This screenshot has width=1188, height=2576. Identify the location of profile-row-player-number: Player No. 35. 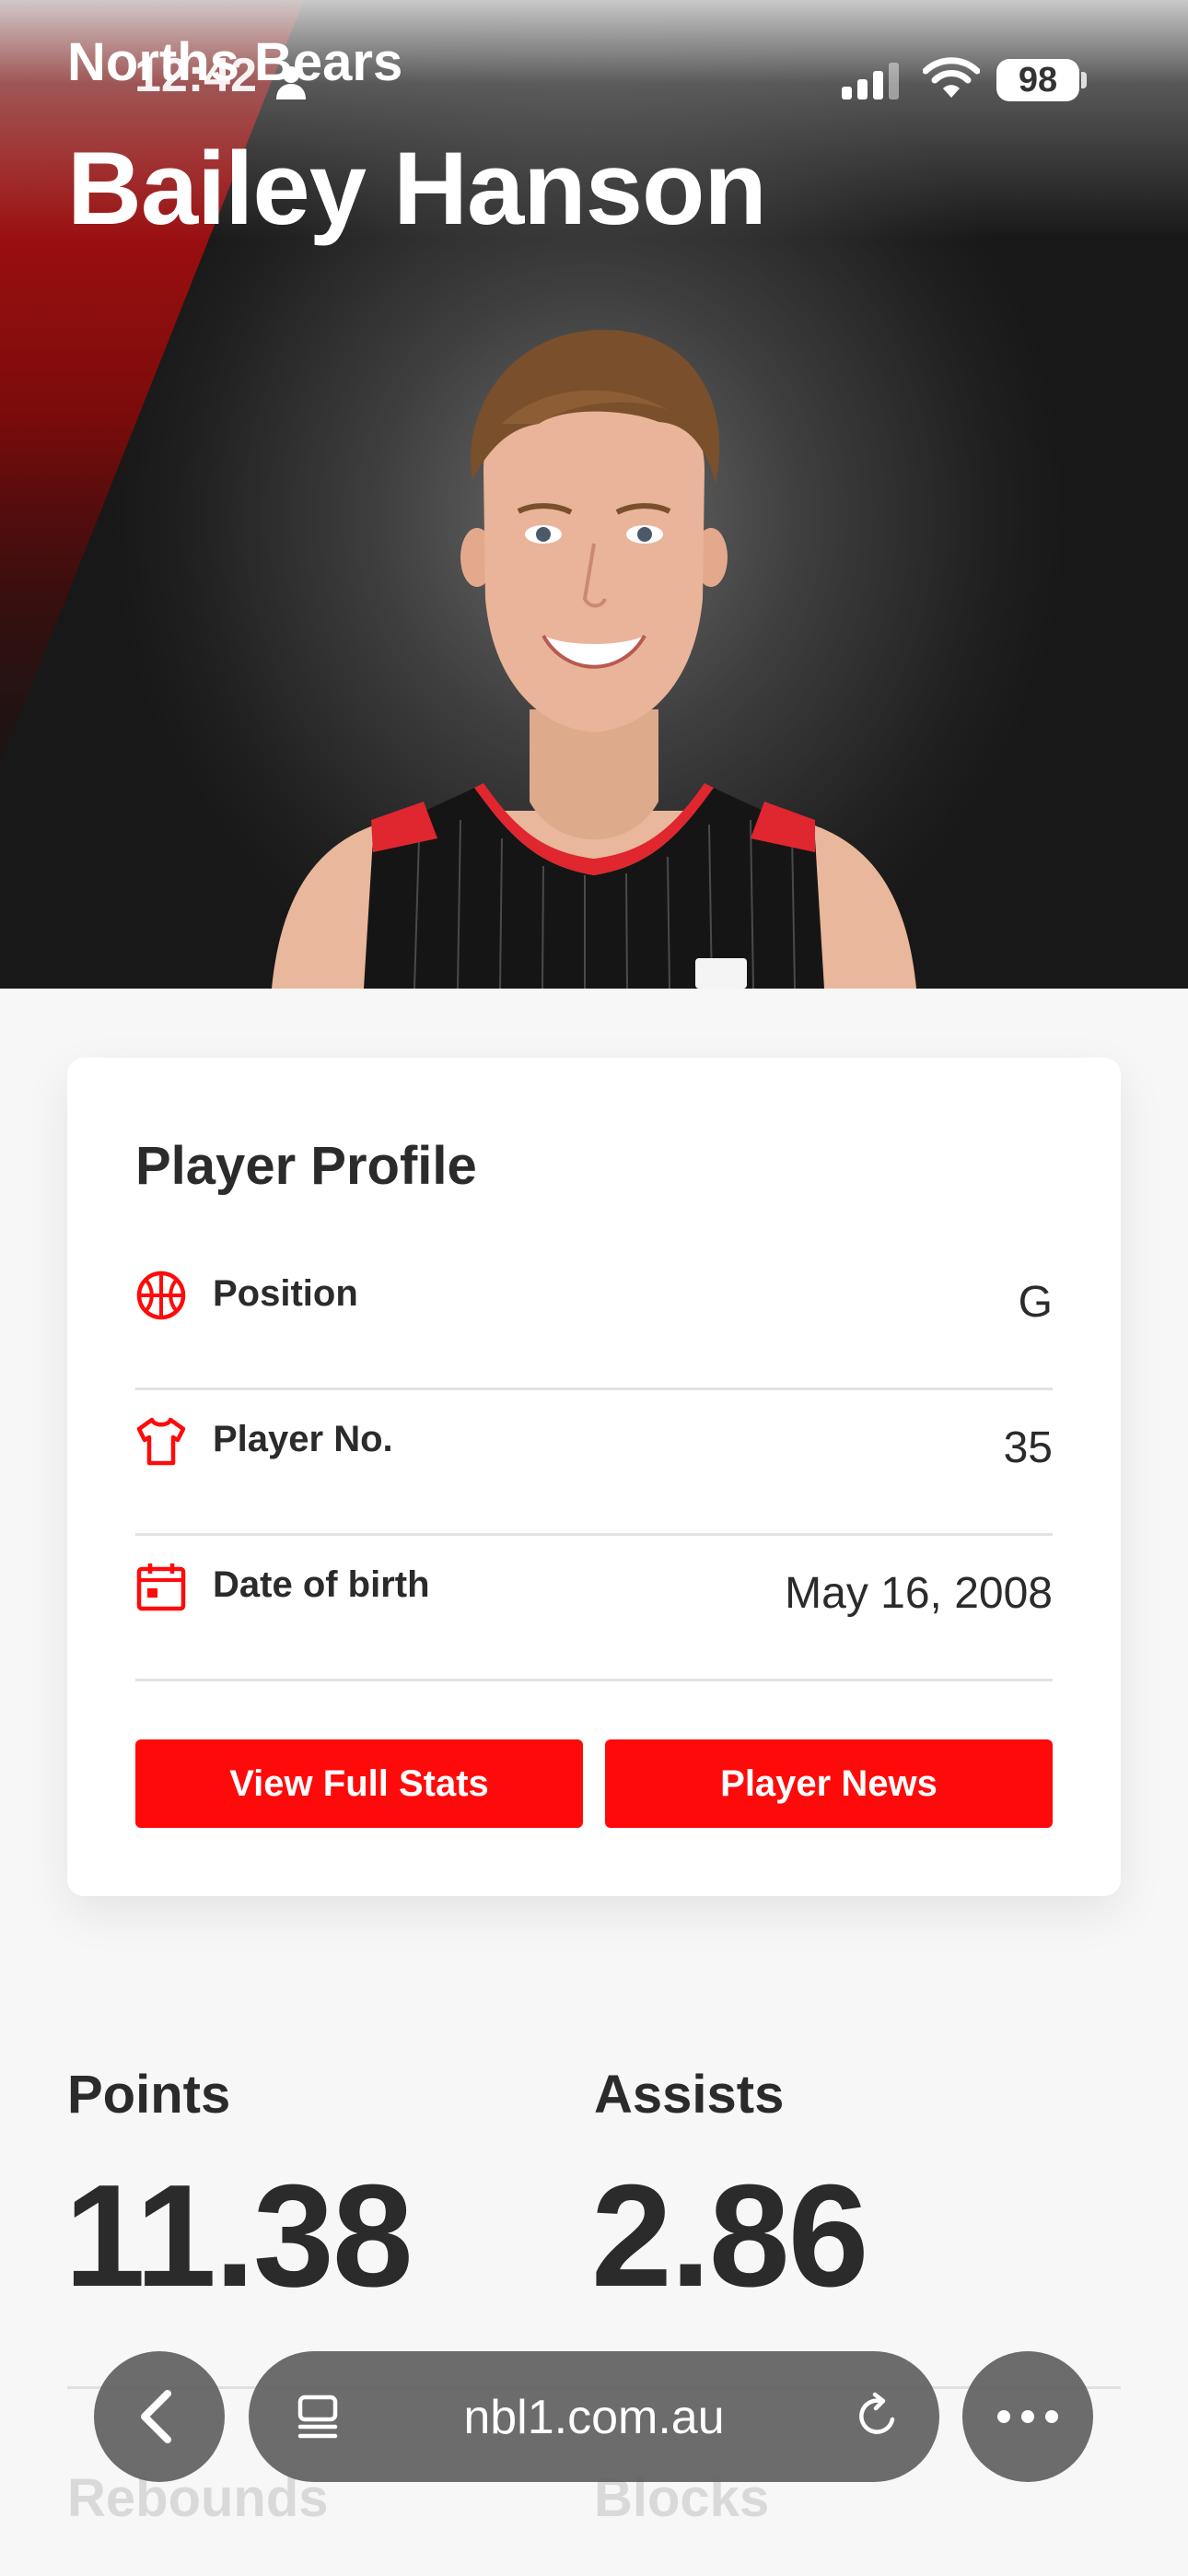
(594, 1462).